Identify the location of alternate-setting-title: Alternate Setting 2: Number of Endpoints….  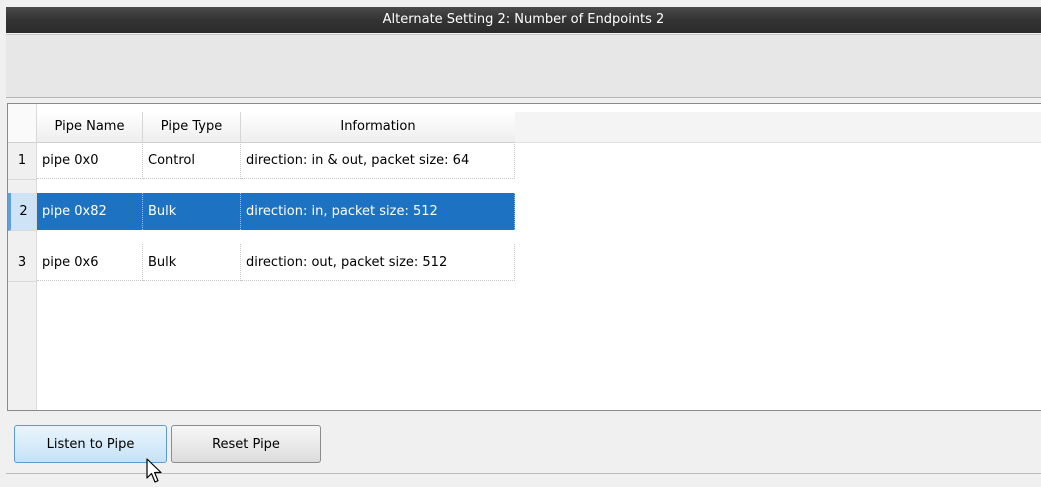
(523, 20).